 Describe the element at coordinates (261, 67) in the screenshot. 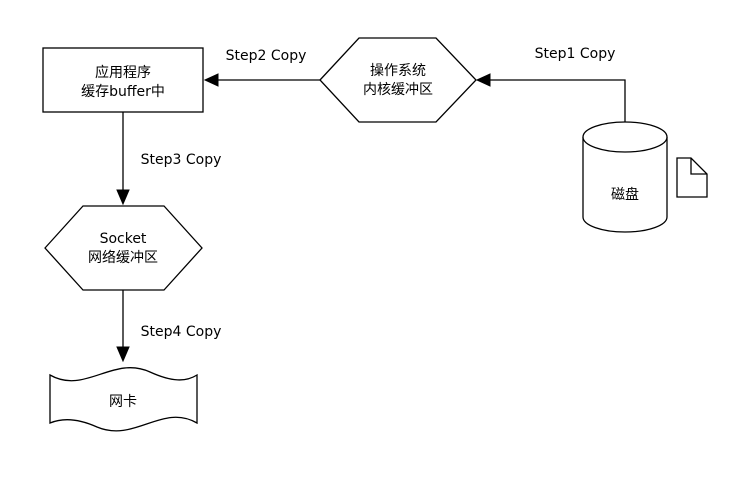

I see `edge-step2: Step2 Copy` at that location.